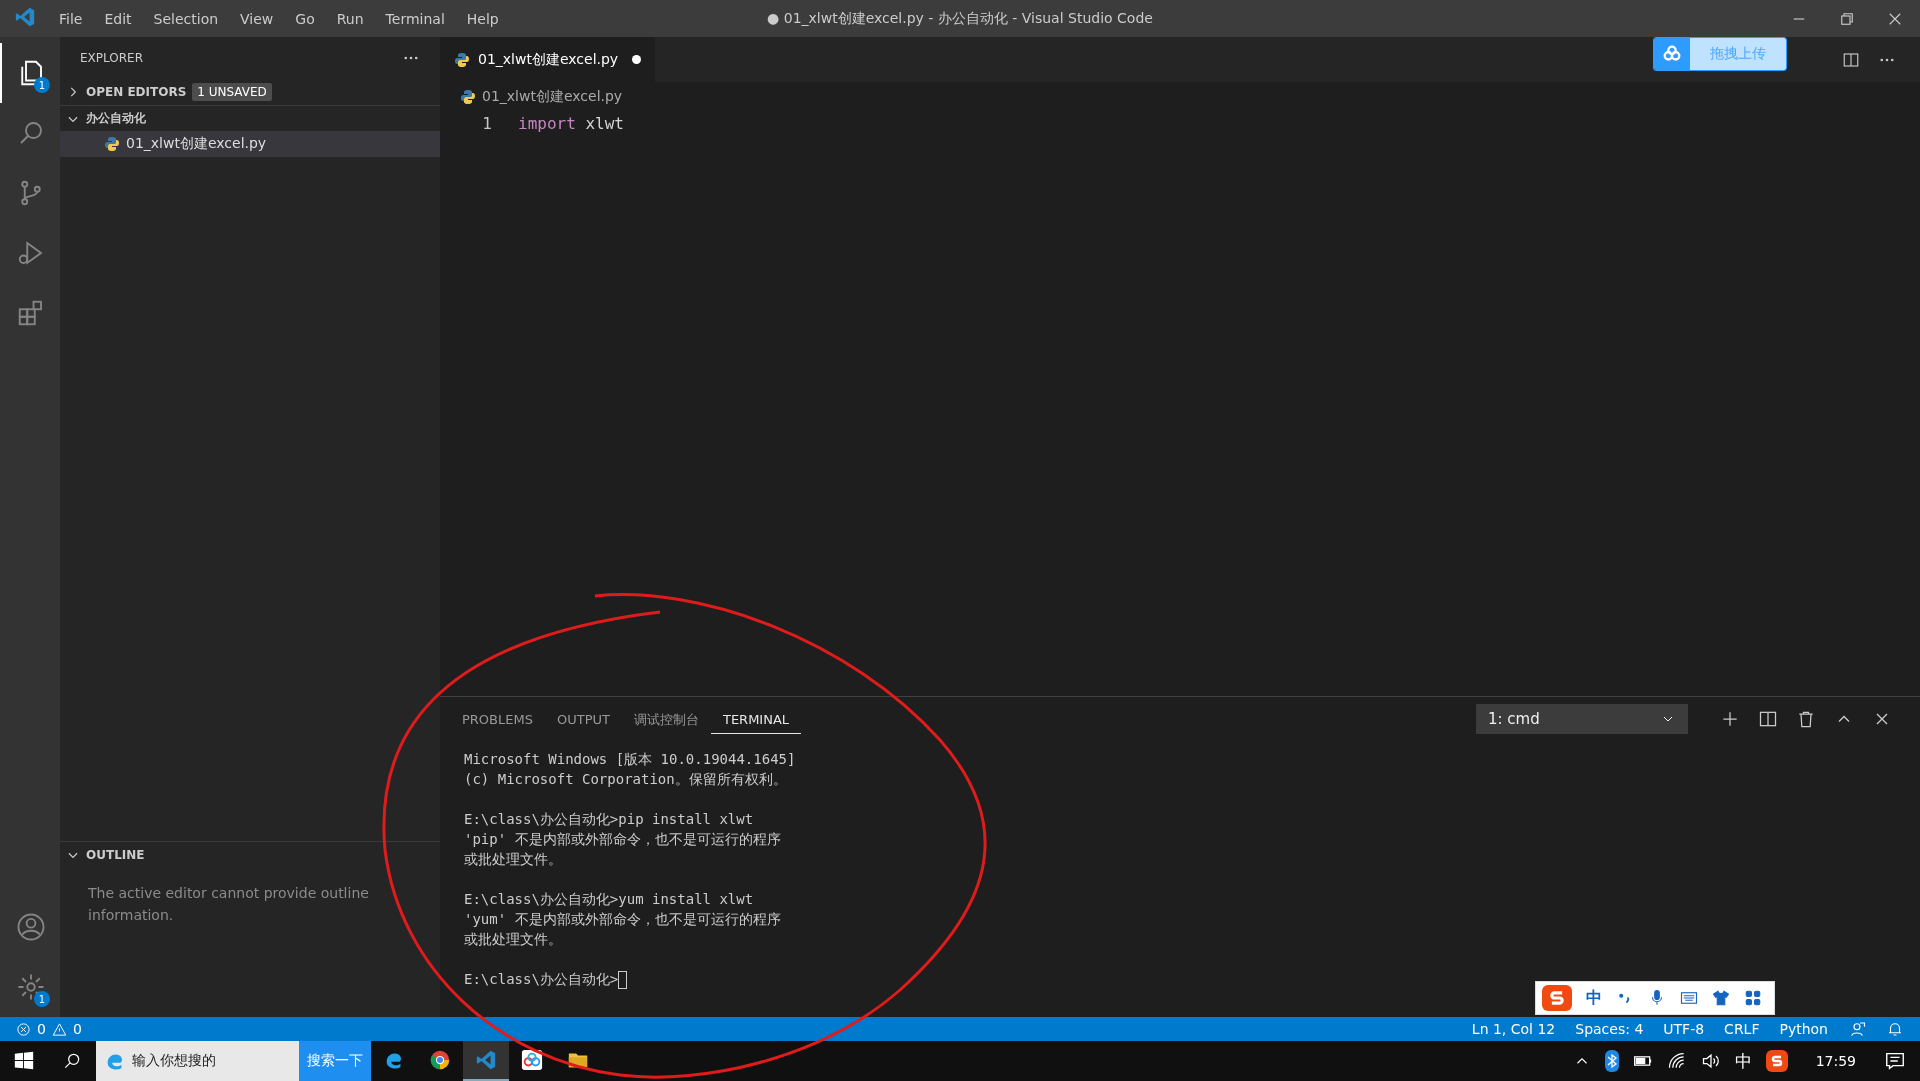 This screenshot has width=1920, height=1081. What do you see at coordinates (197, 1061) in the screenshot?
I see `taskbar-search-field: 输入你想搜的` at bounding box center [197, 1061].